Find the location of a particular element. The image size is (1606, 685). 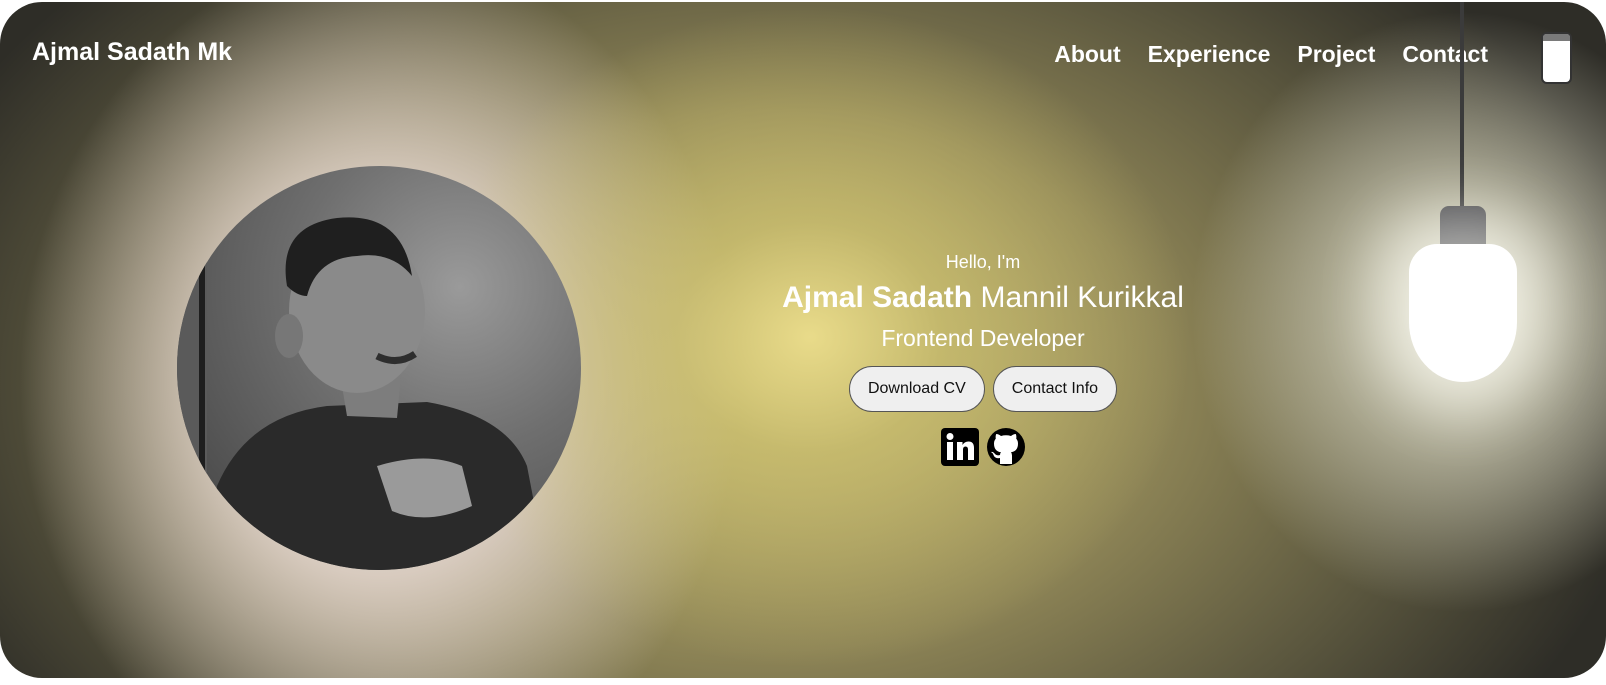

nav-contact-link: Contact is located at coordinates (1445, 54).